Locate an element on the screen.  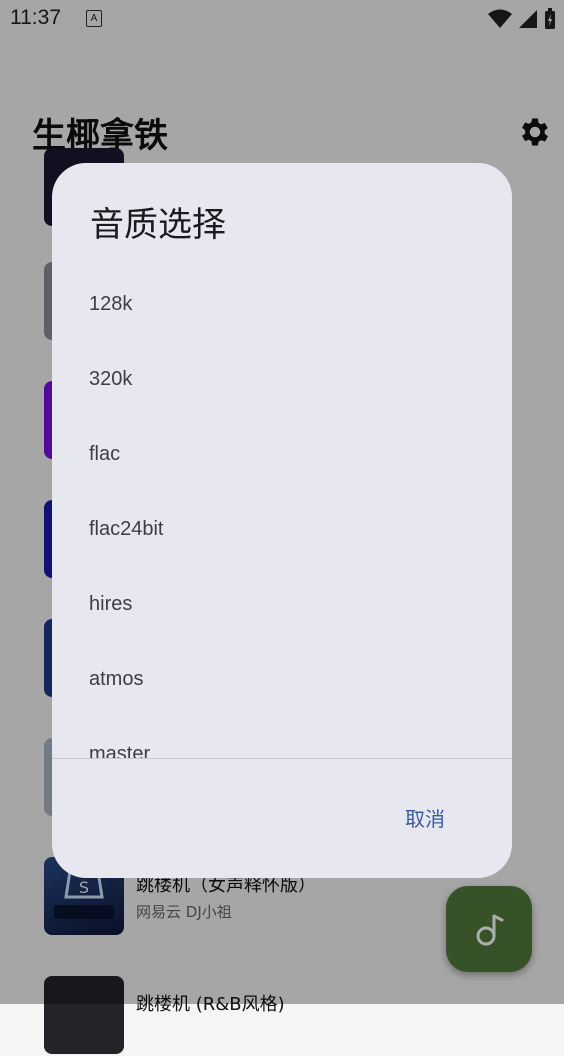
option-flac24bit: flac24bit is located at coordinates (282, 530).